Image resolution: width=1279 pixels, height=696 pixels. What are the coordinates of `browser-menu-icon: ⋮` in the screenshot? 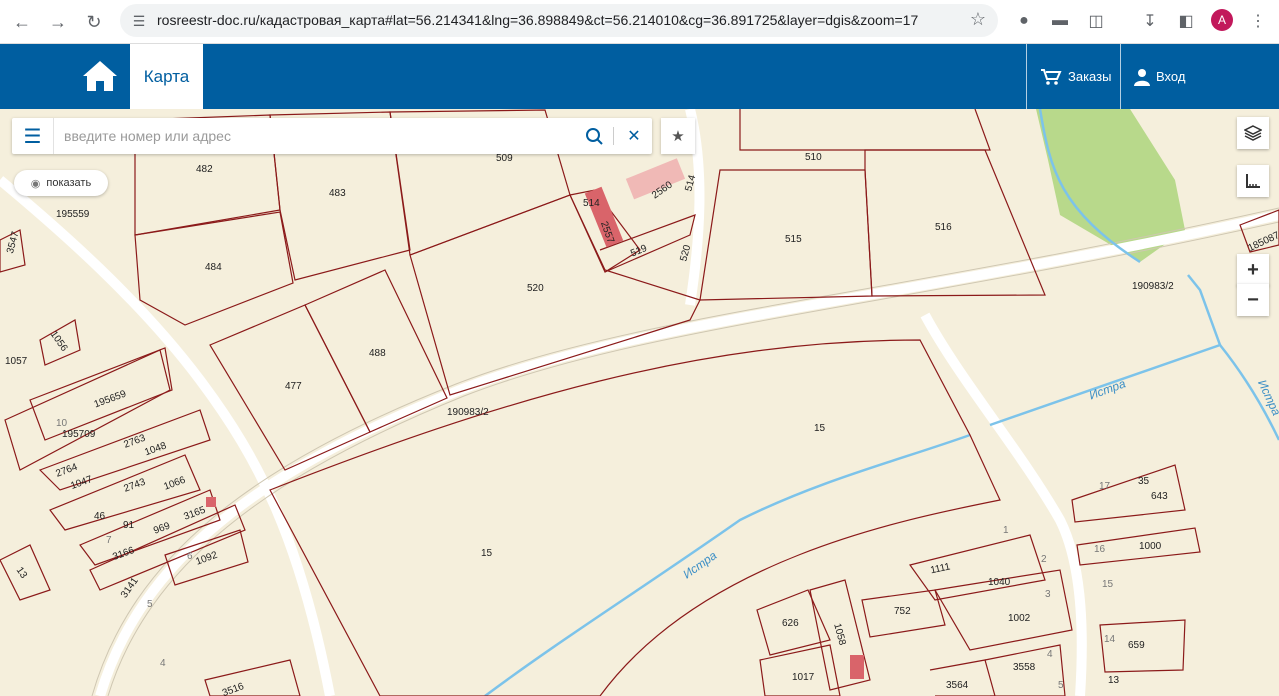 It's located at (1258, 21).